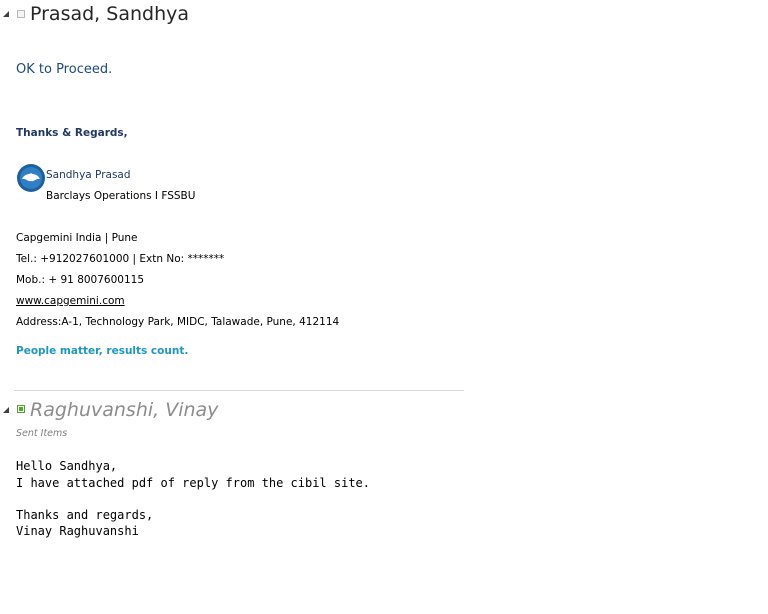 The width and height of the screenshot is (768, 614). What do you see at coordinates (77, 238) in the screenshot?
I see `signature-company: Capgemini India | Pune` at bounding box center [77, 238].